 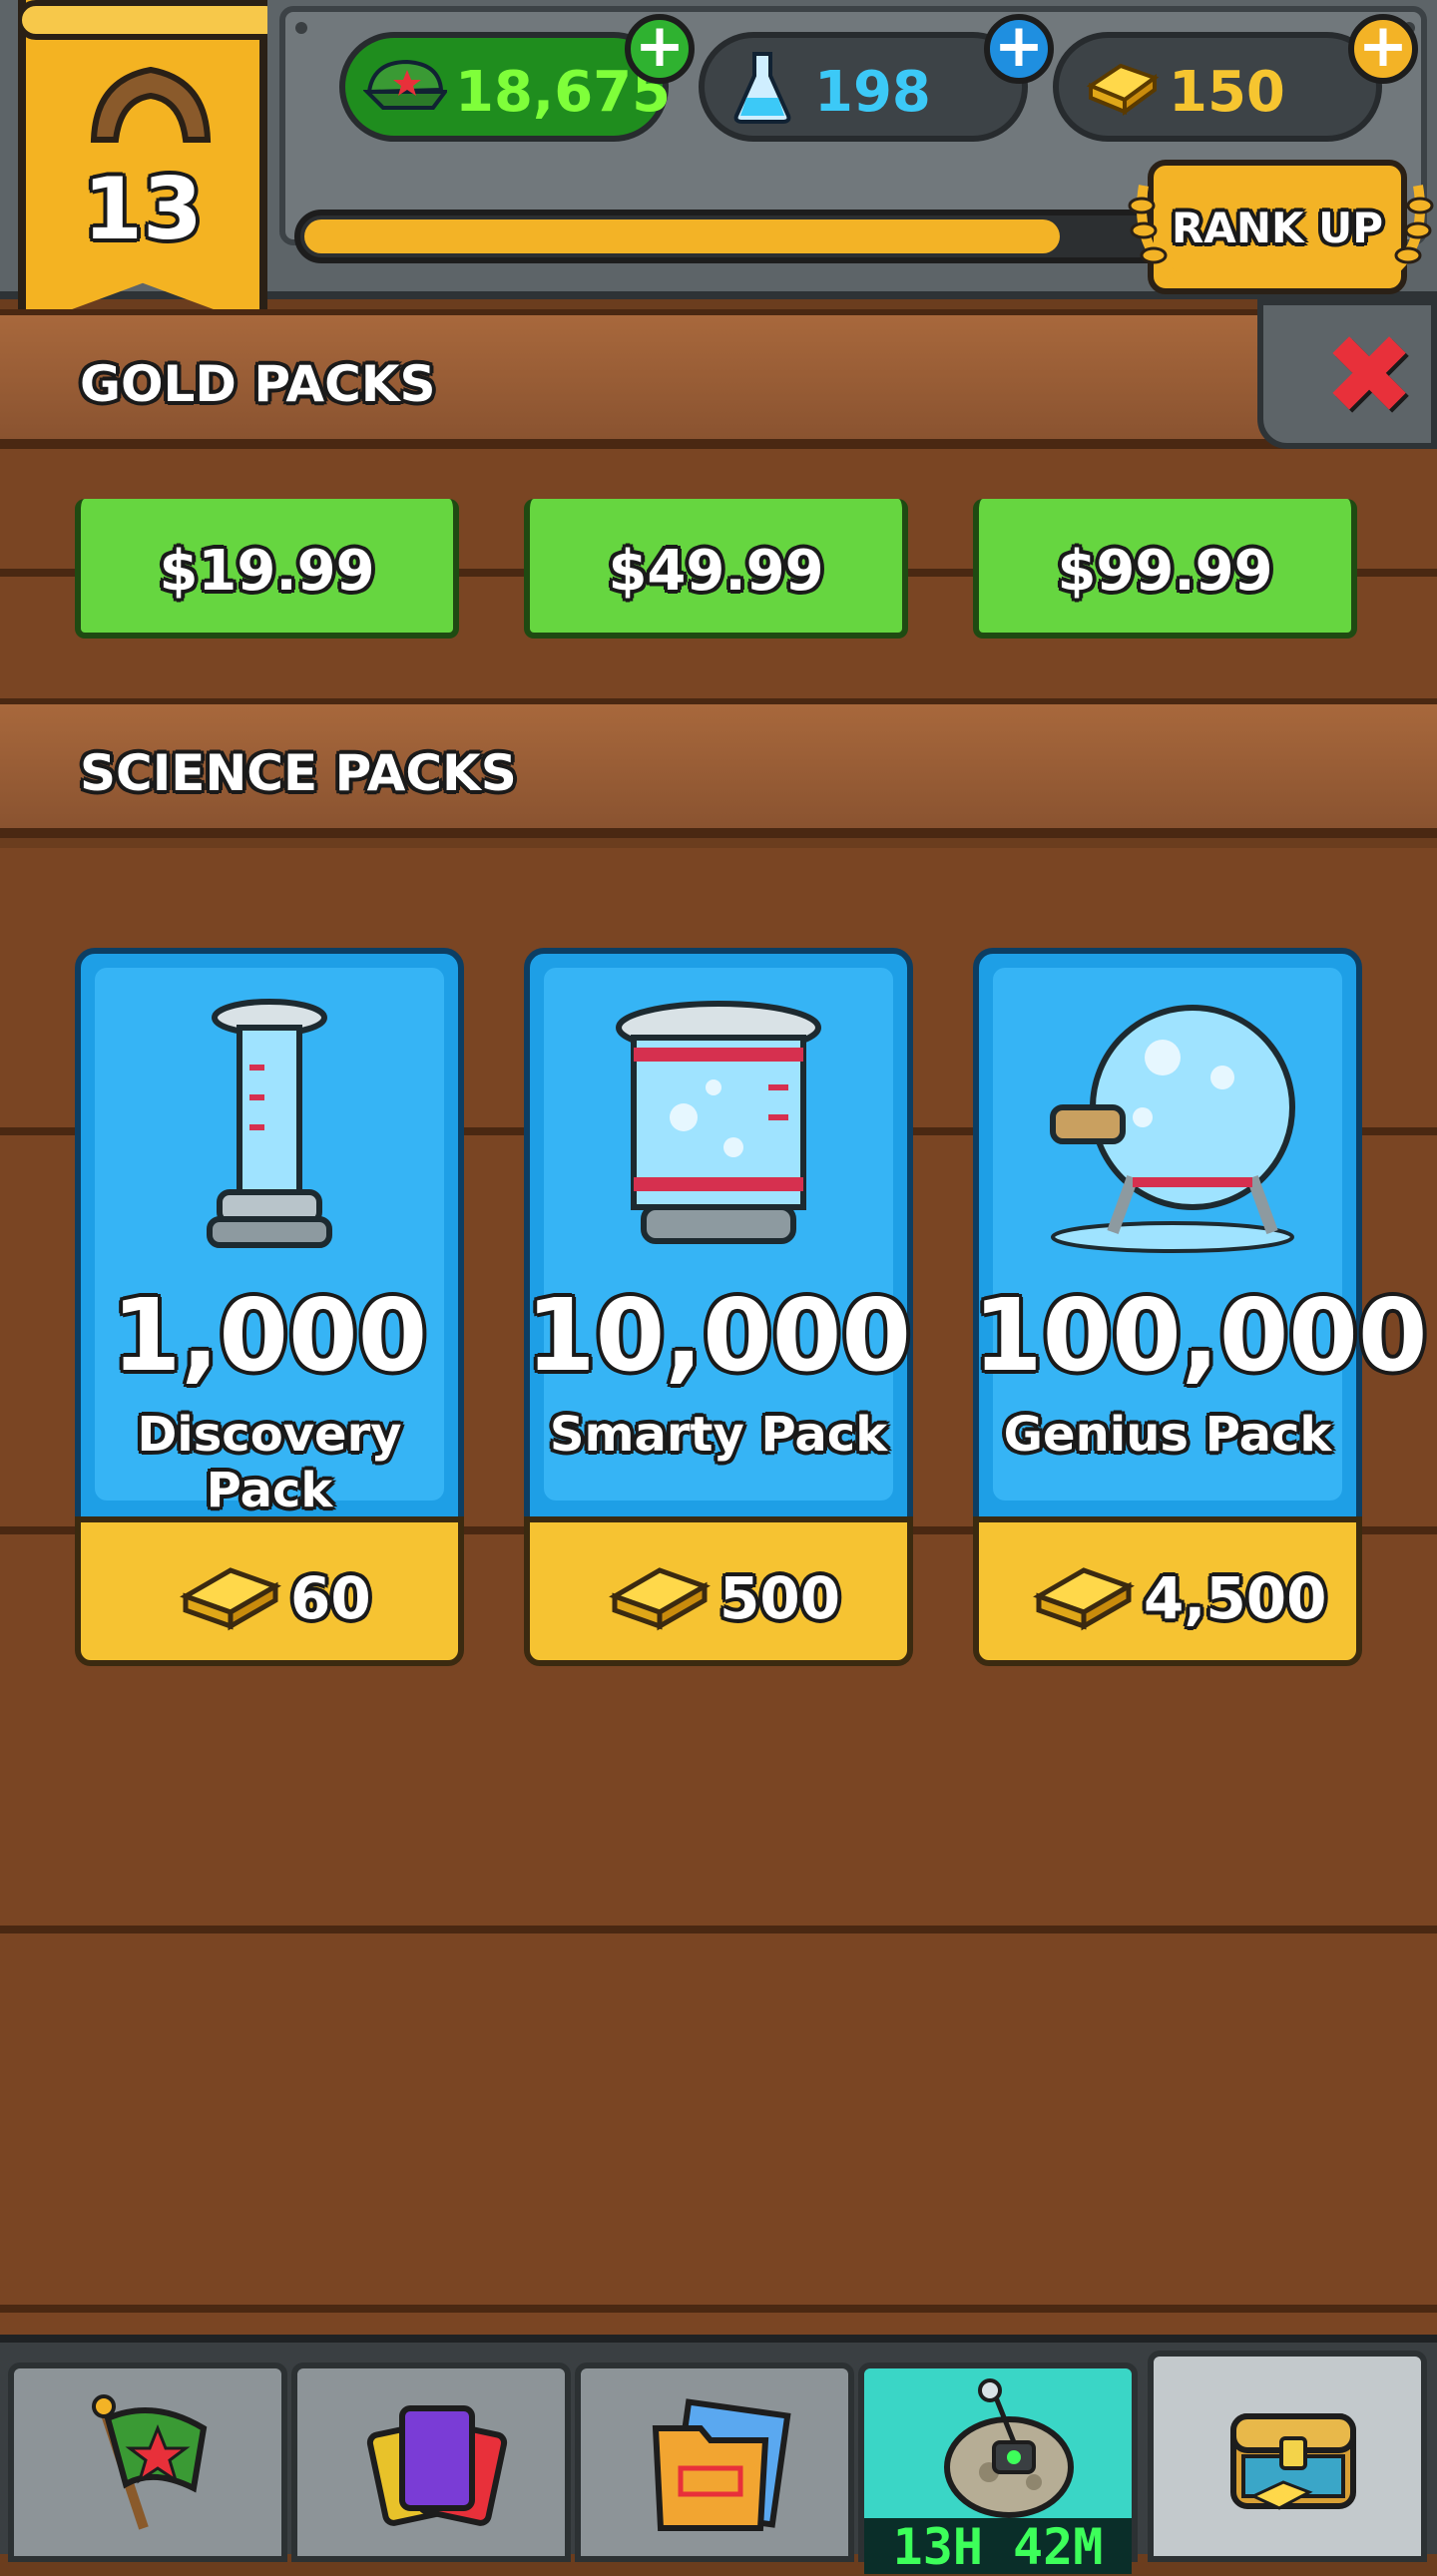 What do you see at coordinates (660, 49) in the screenshot?
I see `add-cash-button: +` at bounding box center [660, 49].